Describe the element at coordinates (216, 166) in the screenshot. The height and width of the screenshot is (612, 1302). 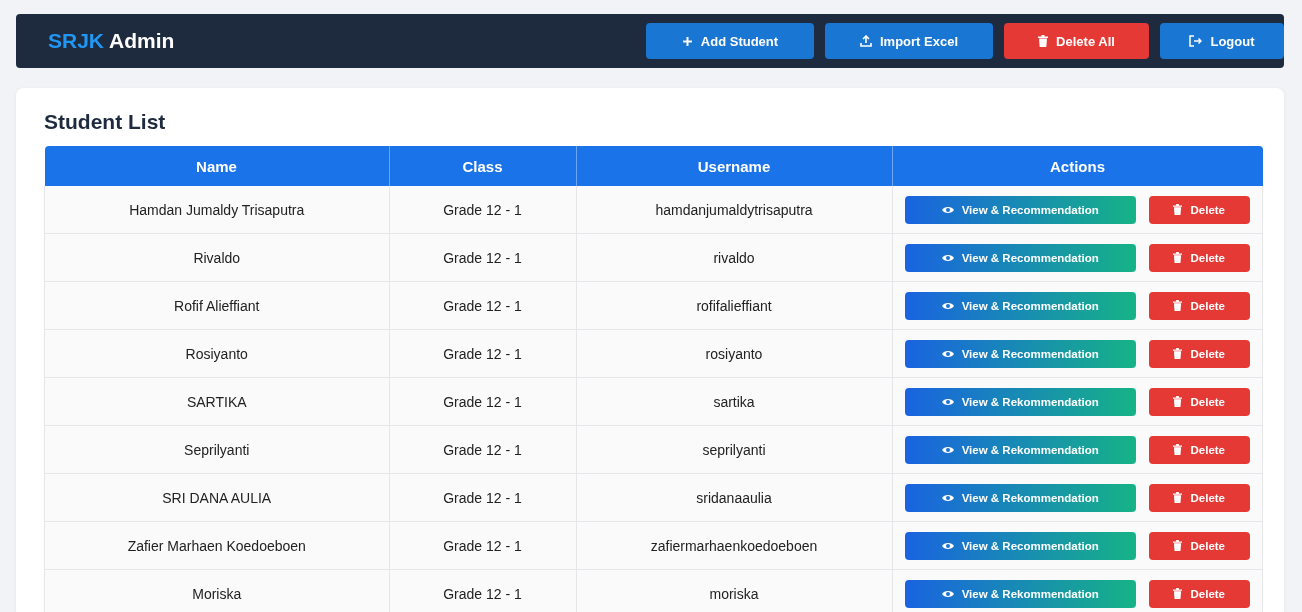
I see `column-header: Name` at that location.